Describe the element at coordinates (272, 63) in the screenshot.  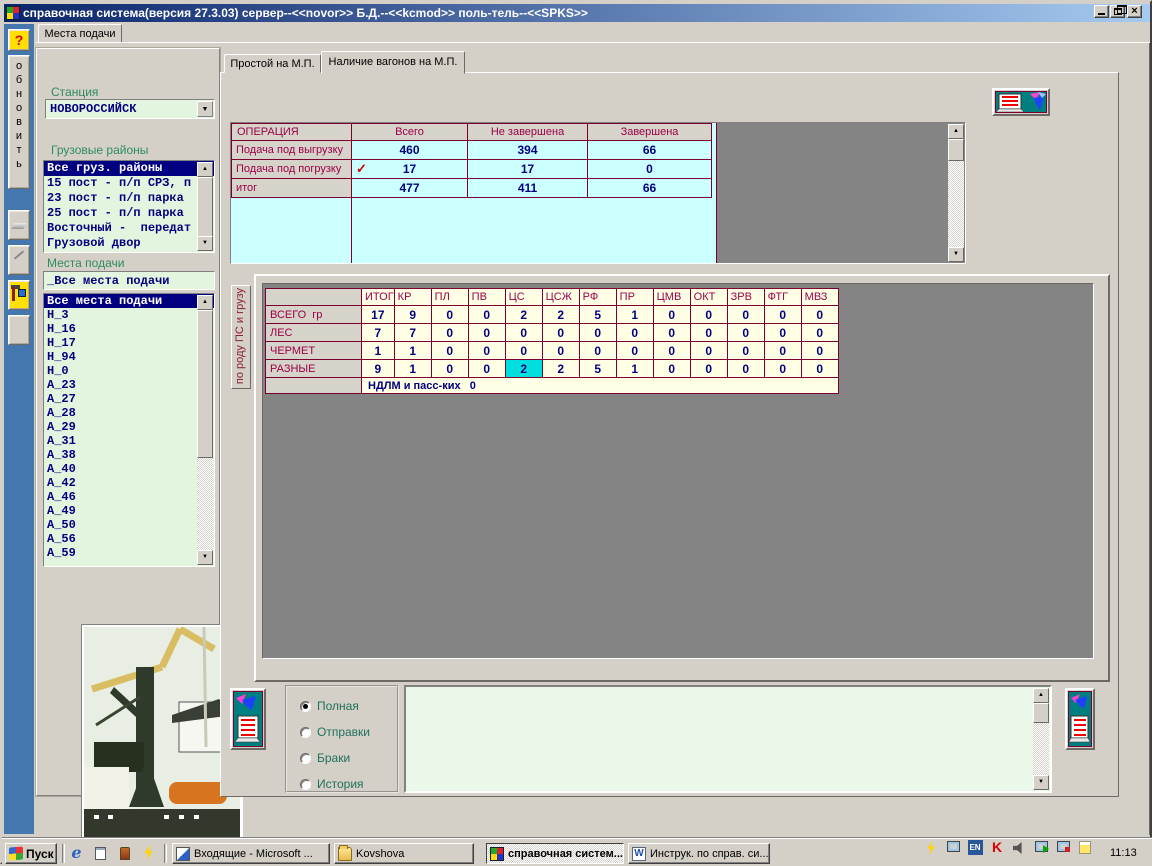
I see `tab-prostoy: Простой на М.П.` at that location.